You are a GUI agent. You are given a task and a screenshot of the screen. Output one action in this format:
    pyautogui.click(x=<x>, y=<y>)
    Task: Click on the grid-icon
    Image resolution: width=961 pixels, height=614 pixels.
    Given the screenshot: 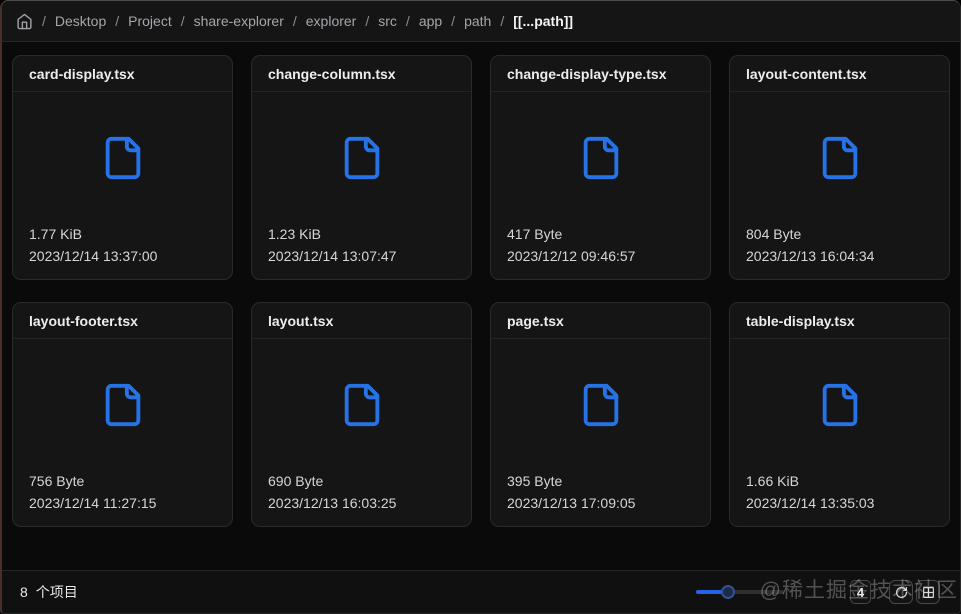 What is the action you would take?
    pyautogui.click(x=928, y=592)
    